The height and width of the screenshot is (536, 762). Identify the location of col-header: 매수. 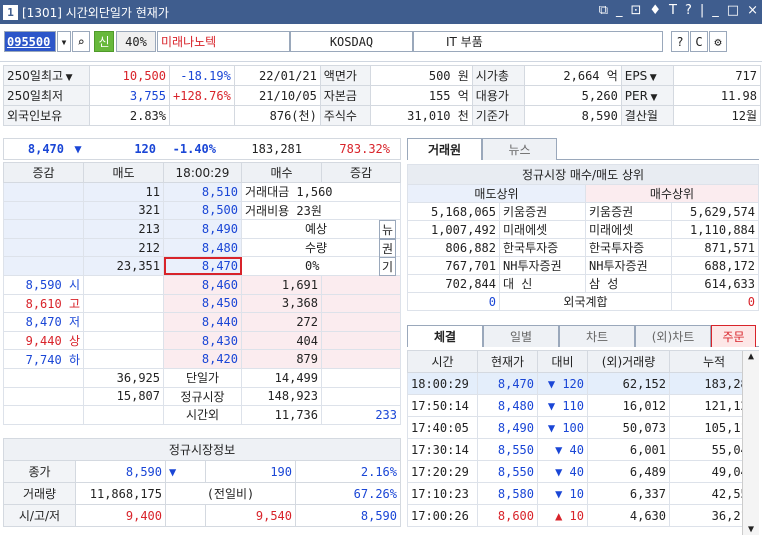
(281, 172).